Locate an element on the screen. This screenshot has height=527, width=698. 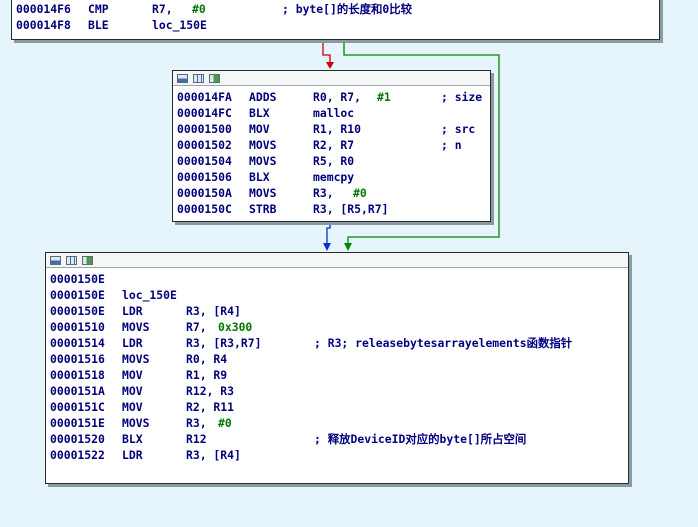
address: 0000151C is located at coordinates (77, 407).